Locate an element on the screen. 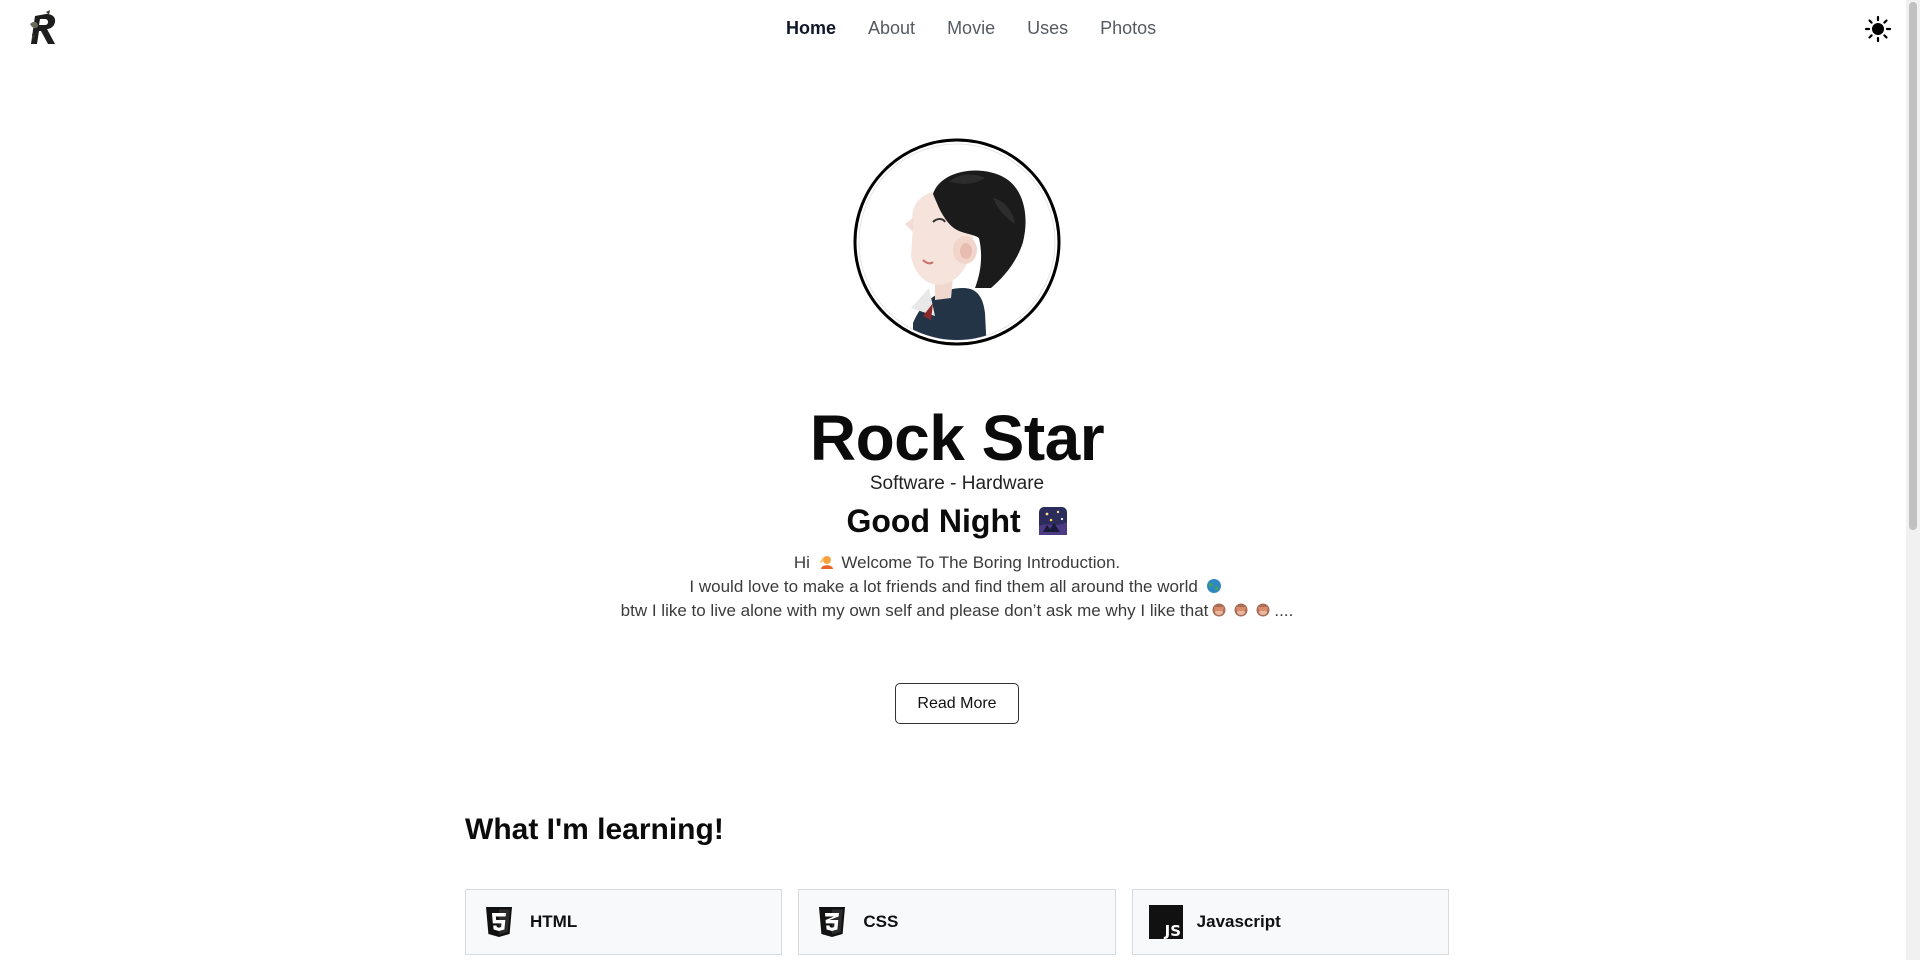 The width and height of the screenshot is (1920, 960). greeting: Good Night is located at coordinates (957, 521).